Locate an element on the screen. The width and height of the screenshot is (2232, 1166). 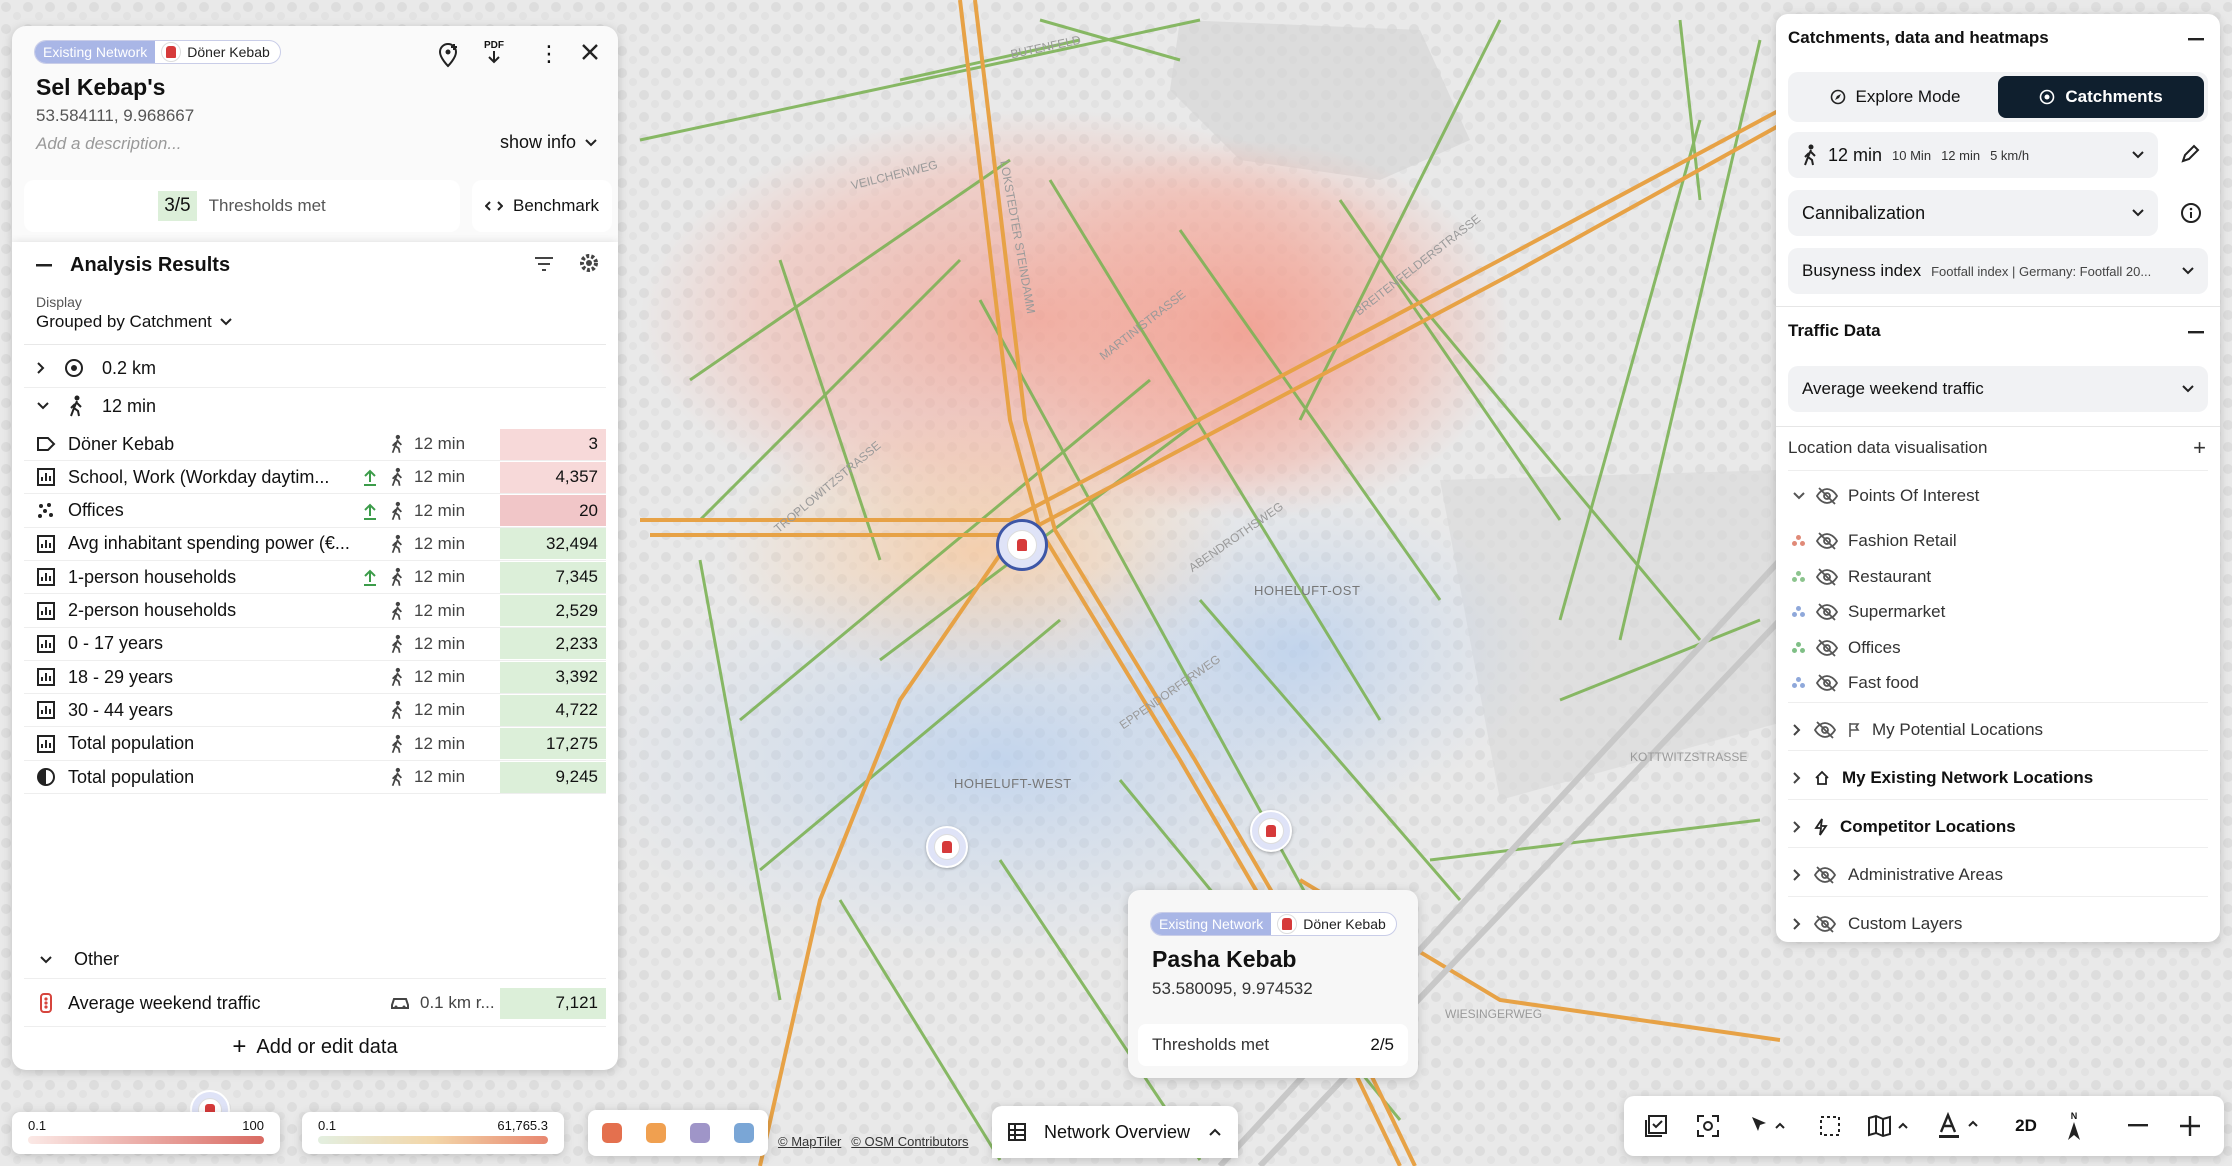
result-row: Total population 12 min 17,275 is located at coordinates (315, 744).